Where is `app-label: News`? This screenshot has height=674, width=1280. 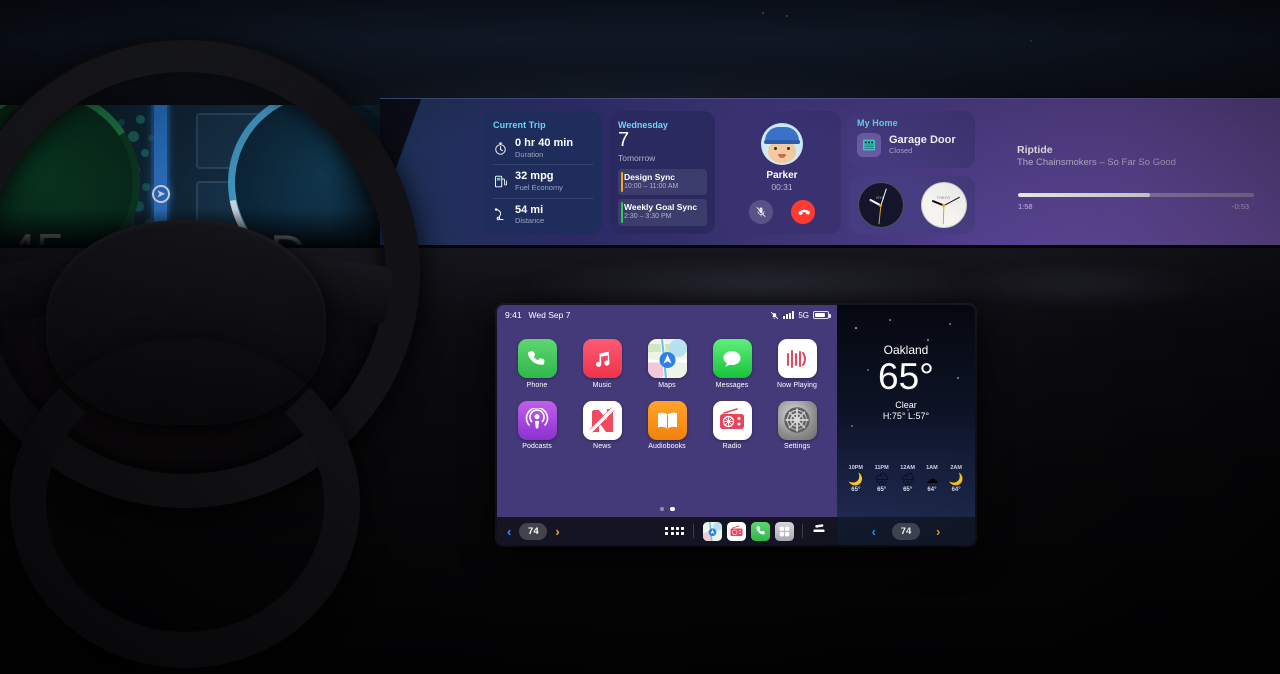 app-label: News is located at coordinates (602, 446).